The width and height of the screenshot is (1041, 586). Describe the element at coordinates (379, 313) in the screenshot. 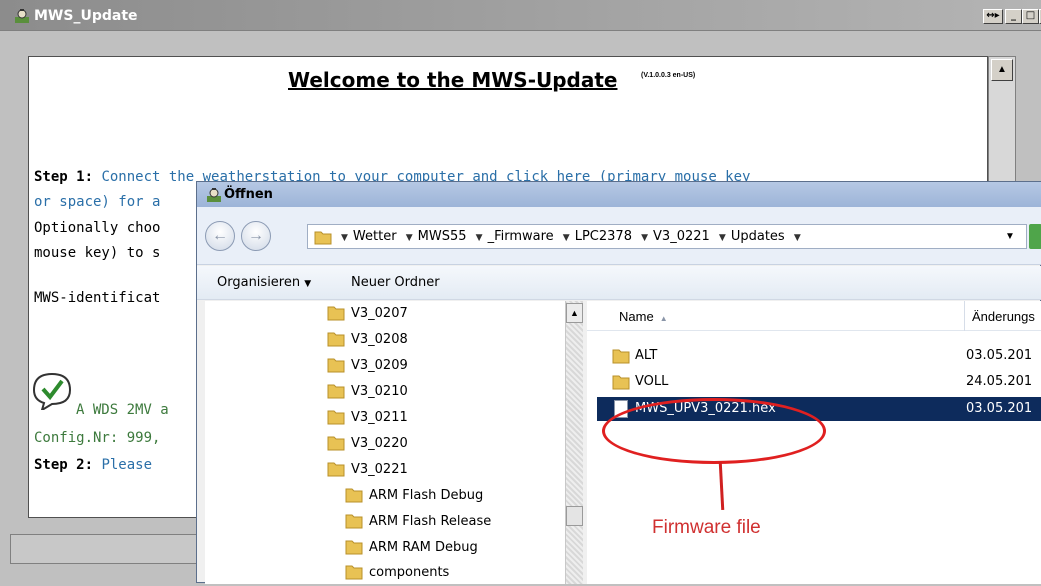

I see `tree-item-label: V3_0207` at that location.